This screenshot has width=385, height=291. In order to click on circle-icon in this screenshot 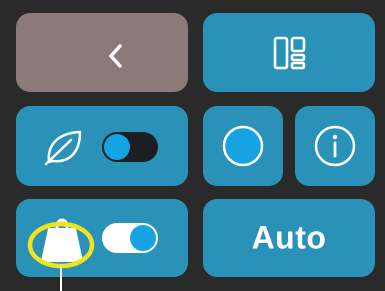, I will do `click(243, 146)`.